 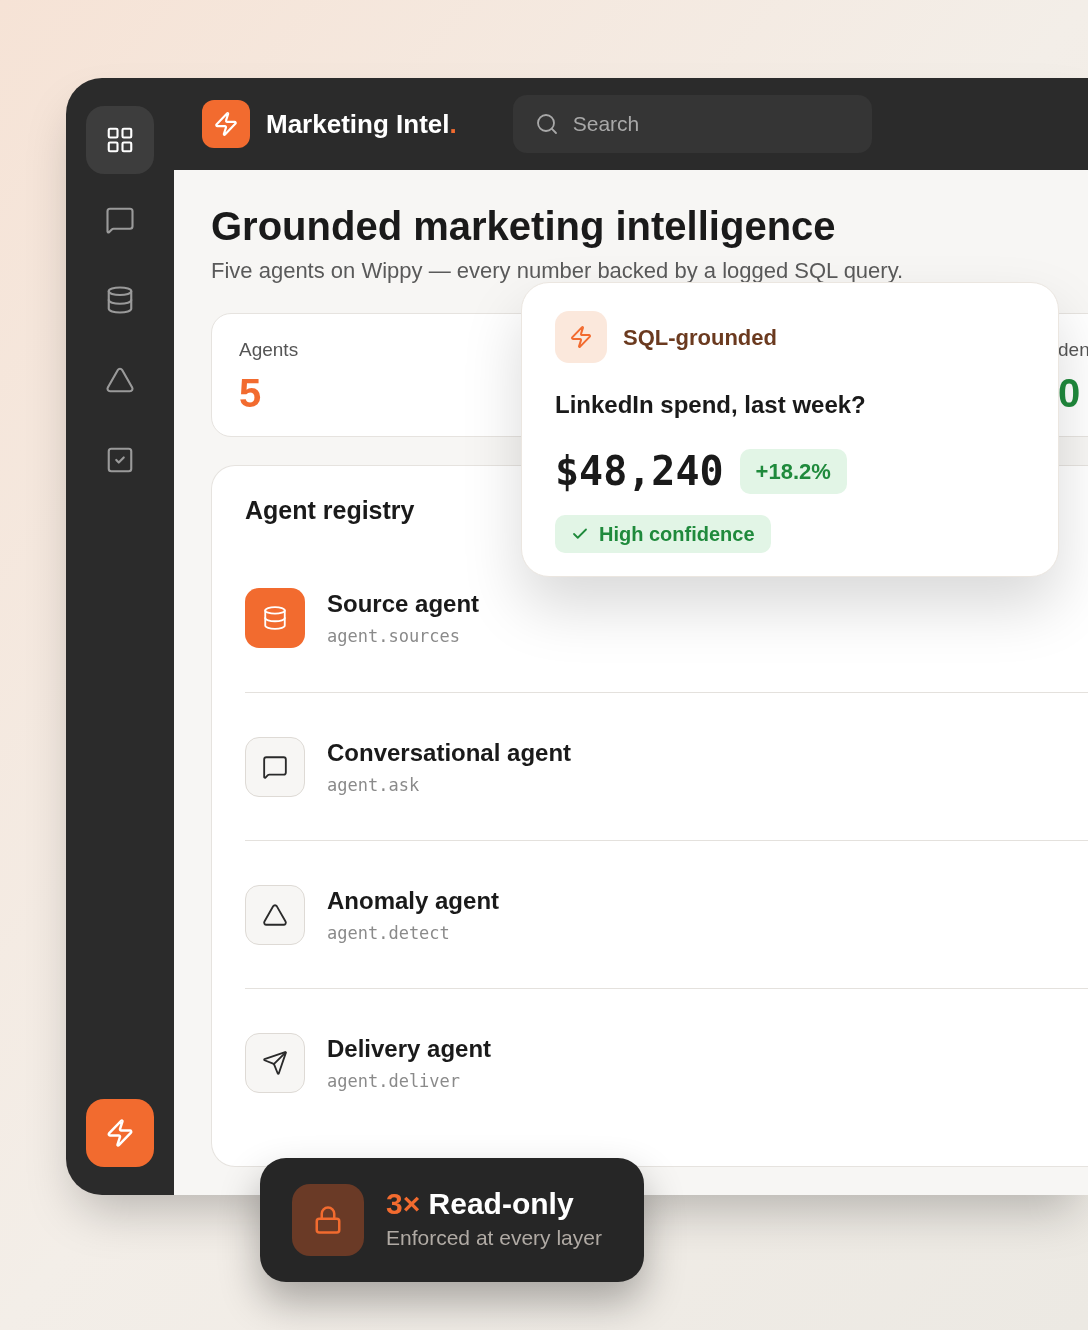 What do you see at coordinates (413, 900) in the screenshot?
I see `agent-name: Anomaly agent` at bounding box center [413, 900].